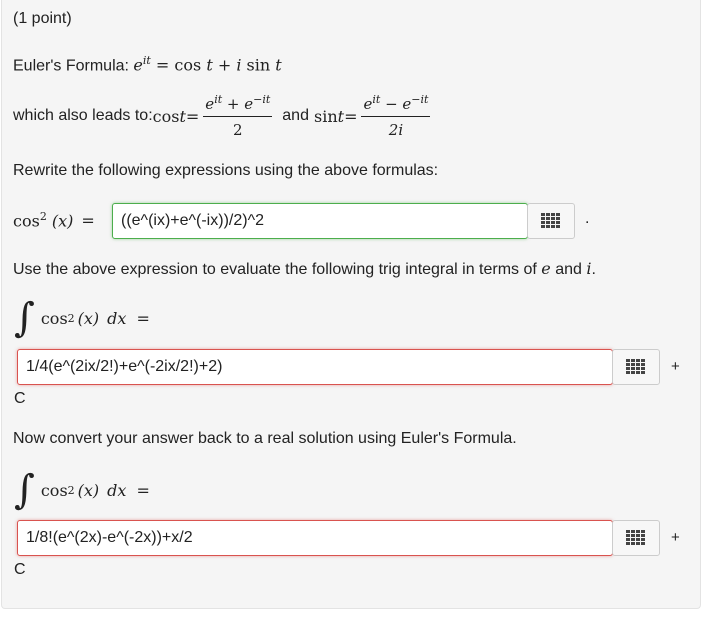 The height and width of the screenshot is (623, 713). I want to click on q2-answer-input: 1/4(e^(2ix/2!)+e^(-2ix/2!)+2), so click(315, 367).